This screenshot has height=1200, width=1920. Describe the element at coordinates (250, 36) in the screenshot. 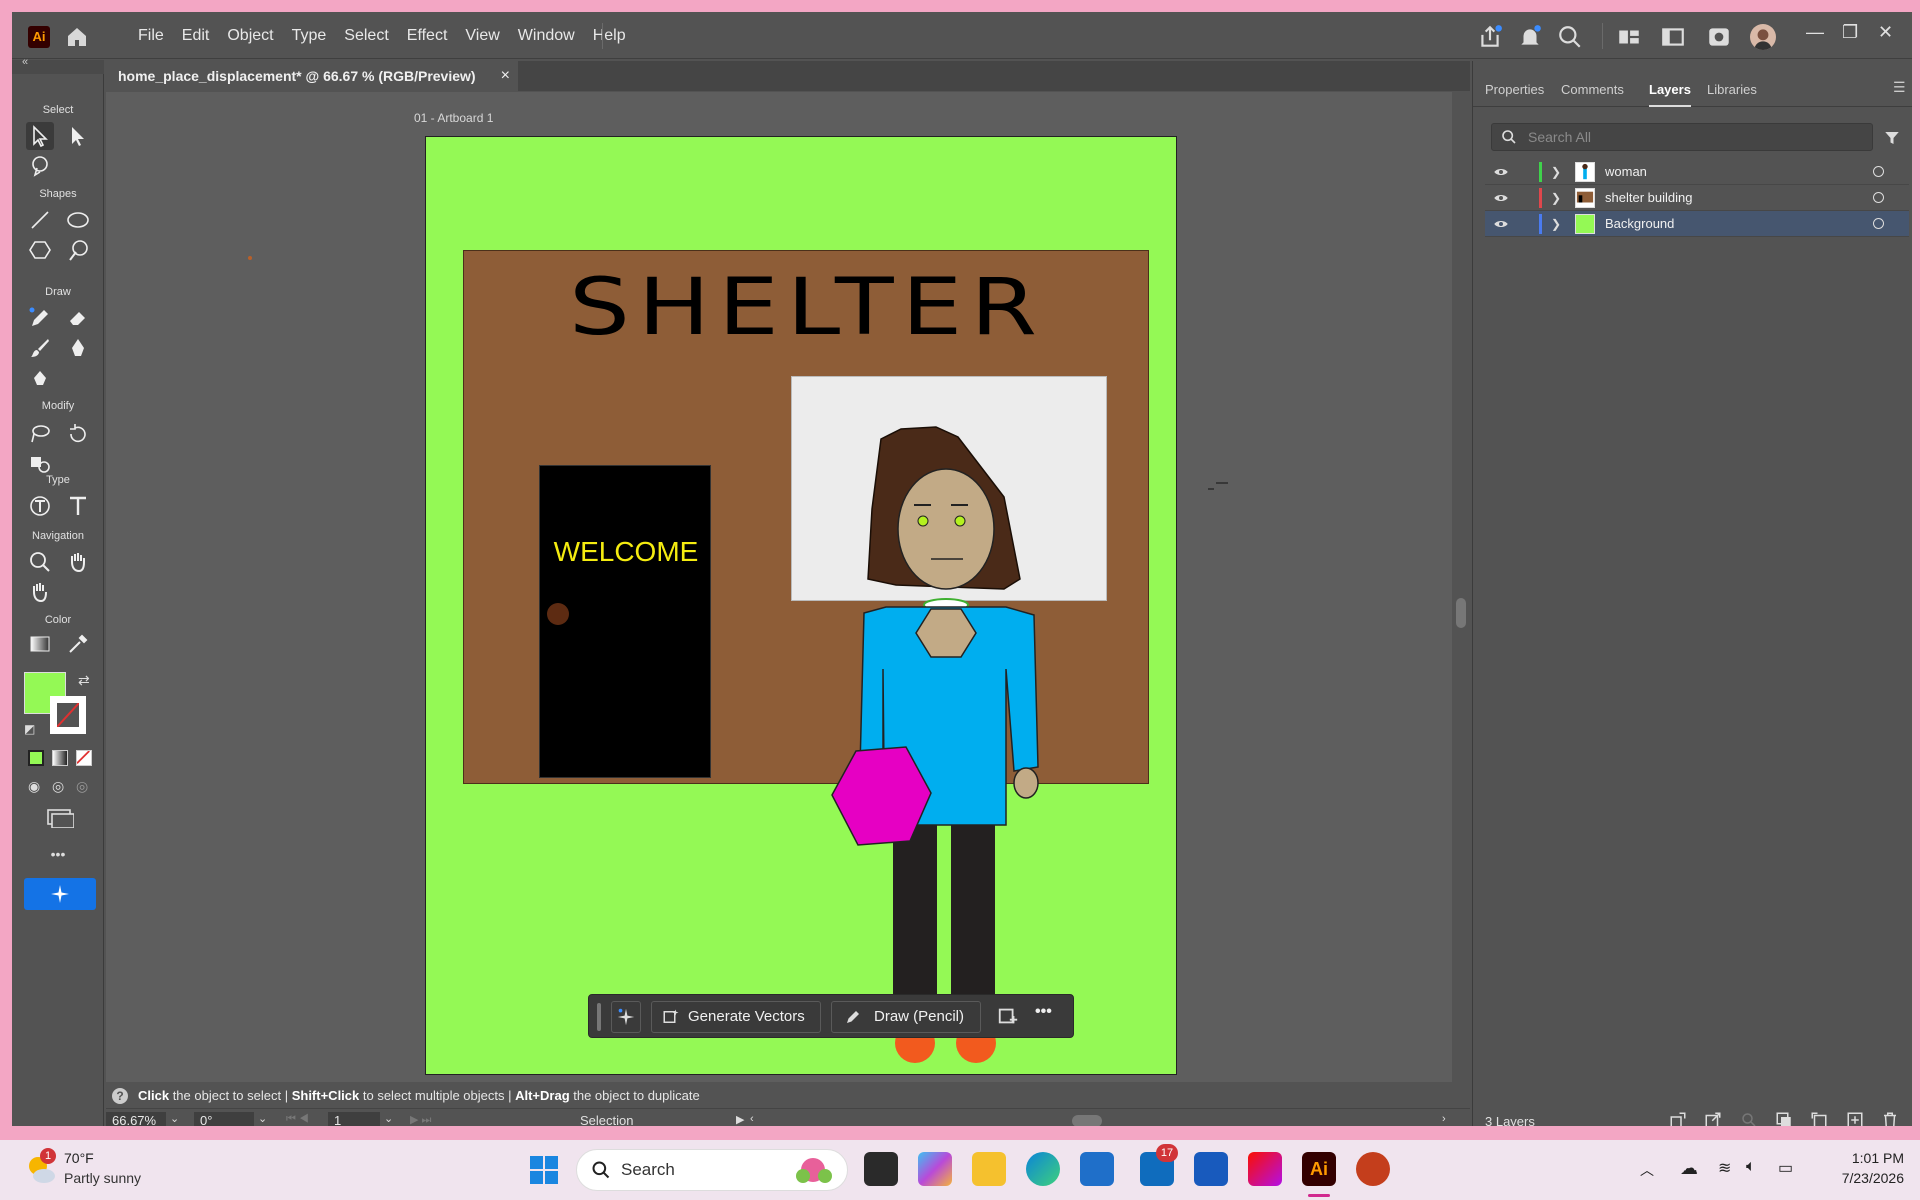

I see `menu-object: Object` at that location.